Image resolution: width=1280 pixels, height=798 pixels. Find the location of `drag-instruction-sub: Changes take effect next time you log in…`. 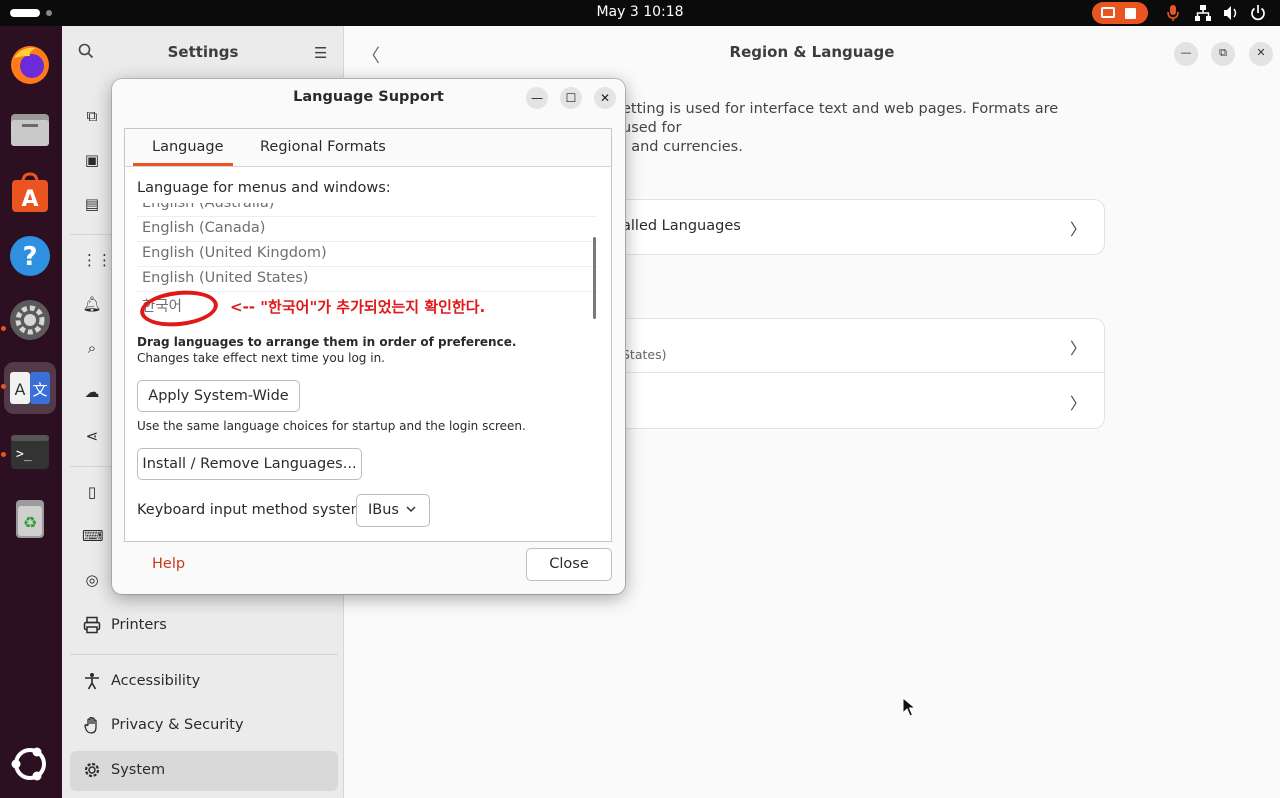

drag-instruction-sub: Changes take effect next time you log in… is located at coordinates (261, 358).